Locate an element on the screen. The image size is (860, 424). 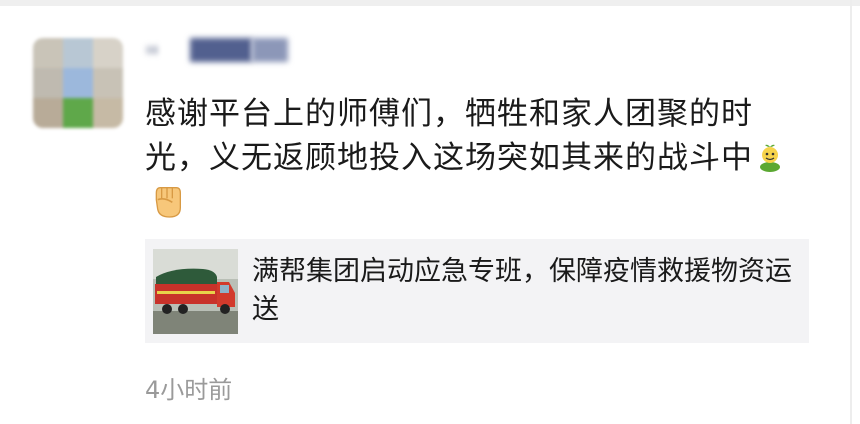
truck-photo-icon is located at coordinates (195, 291).